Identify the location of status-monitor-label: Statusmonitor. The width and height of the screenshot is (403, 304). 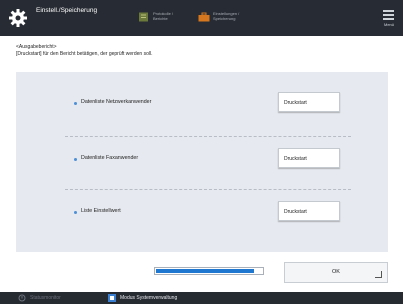
(45, 298).